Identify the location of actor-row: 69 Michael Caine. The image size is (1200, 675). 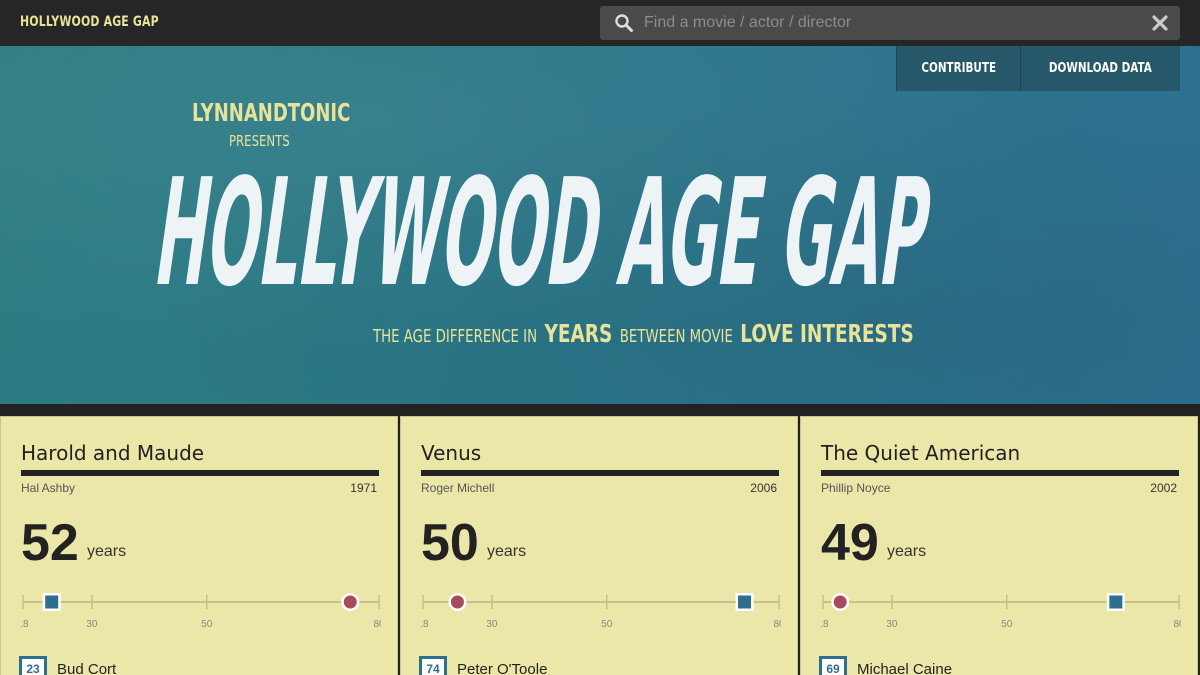
(885, 665).